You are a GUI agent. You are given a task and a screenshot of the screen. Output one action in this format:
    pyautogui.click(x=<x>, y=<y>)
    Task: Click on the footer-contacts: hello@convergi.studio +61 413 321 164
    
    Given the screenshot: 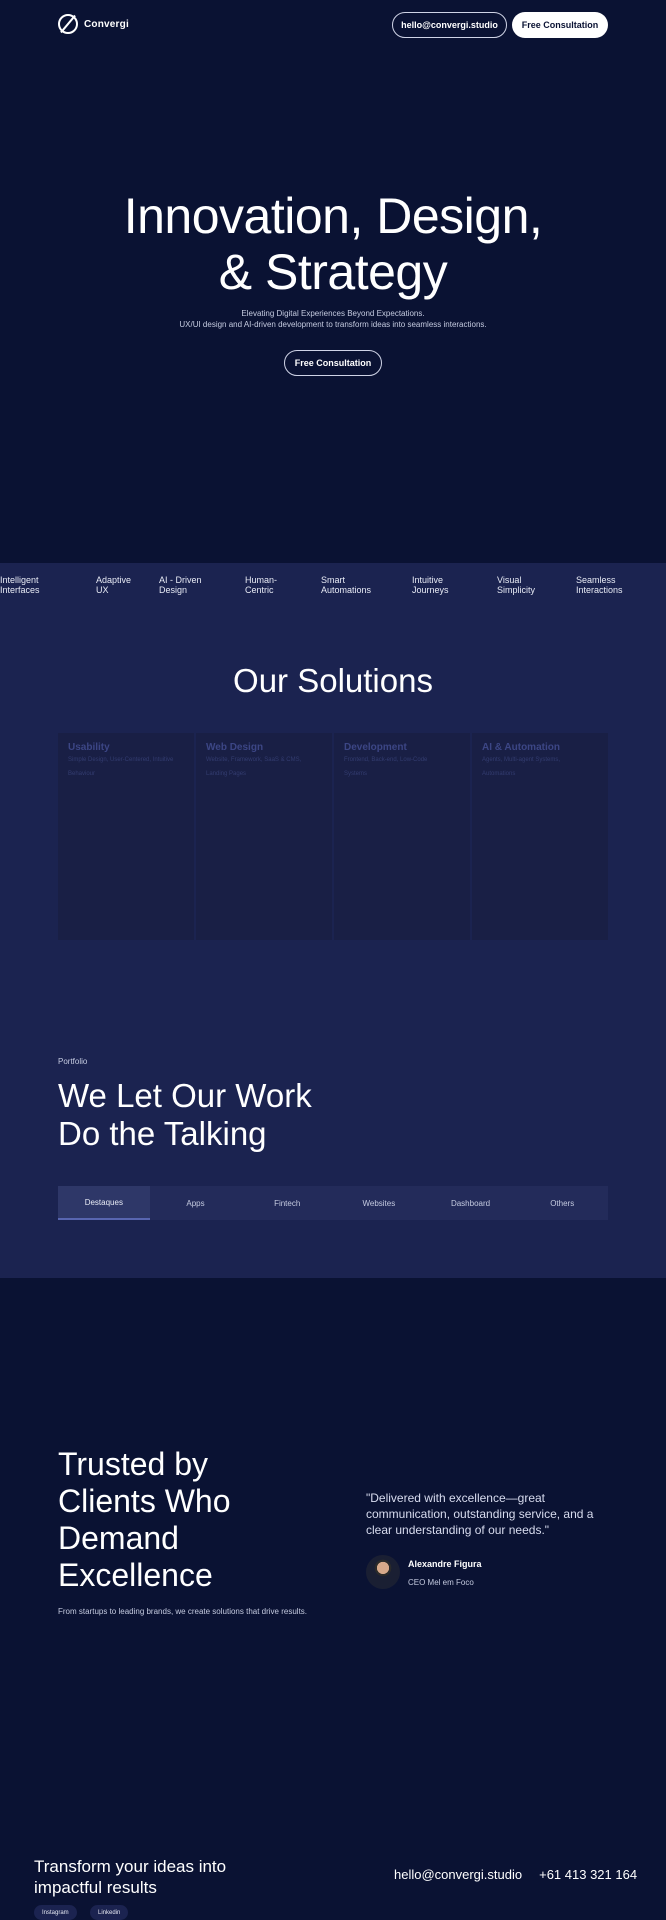 What is the action you would take?
    pyautogui.click(x=515, y=1874)
    